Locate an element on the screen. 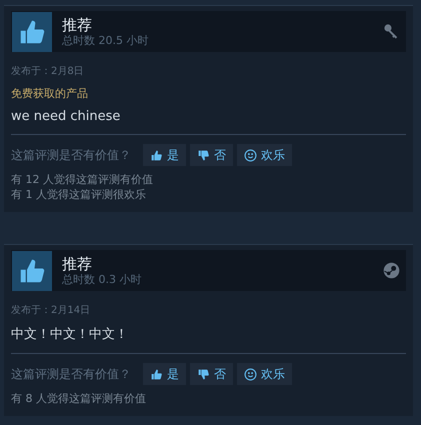  posted-date: 发布于：2月14日 is located at coordinates (51, 310).